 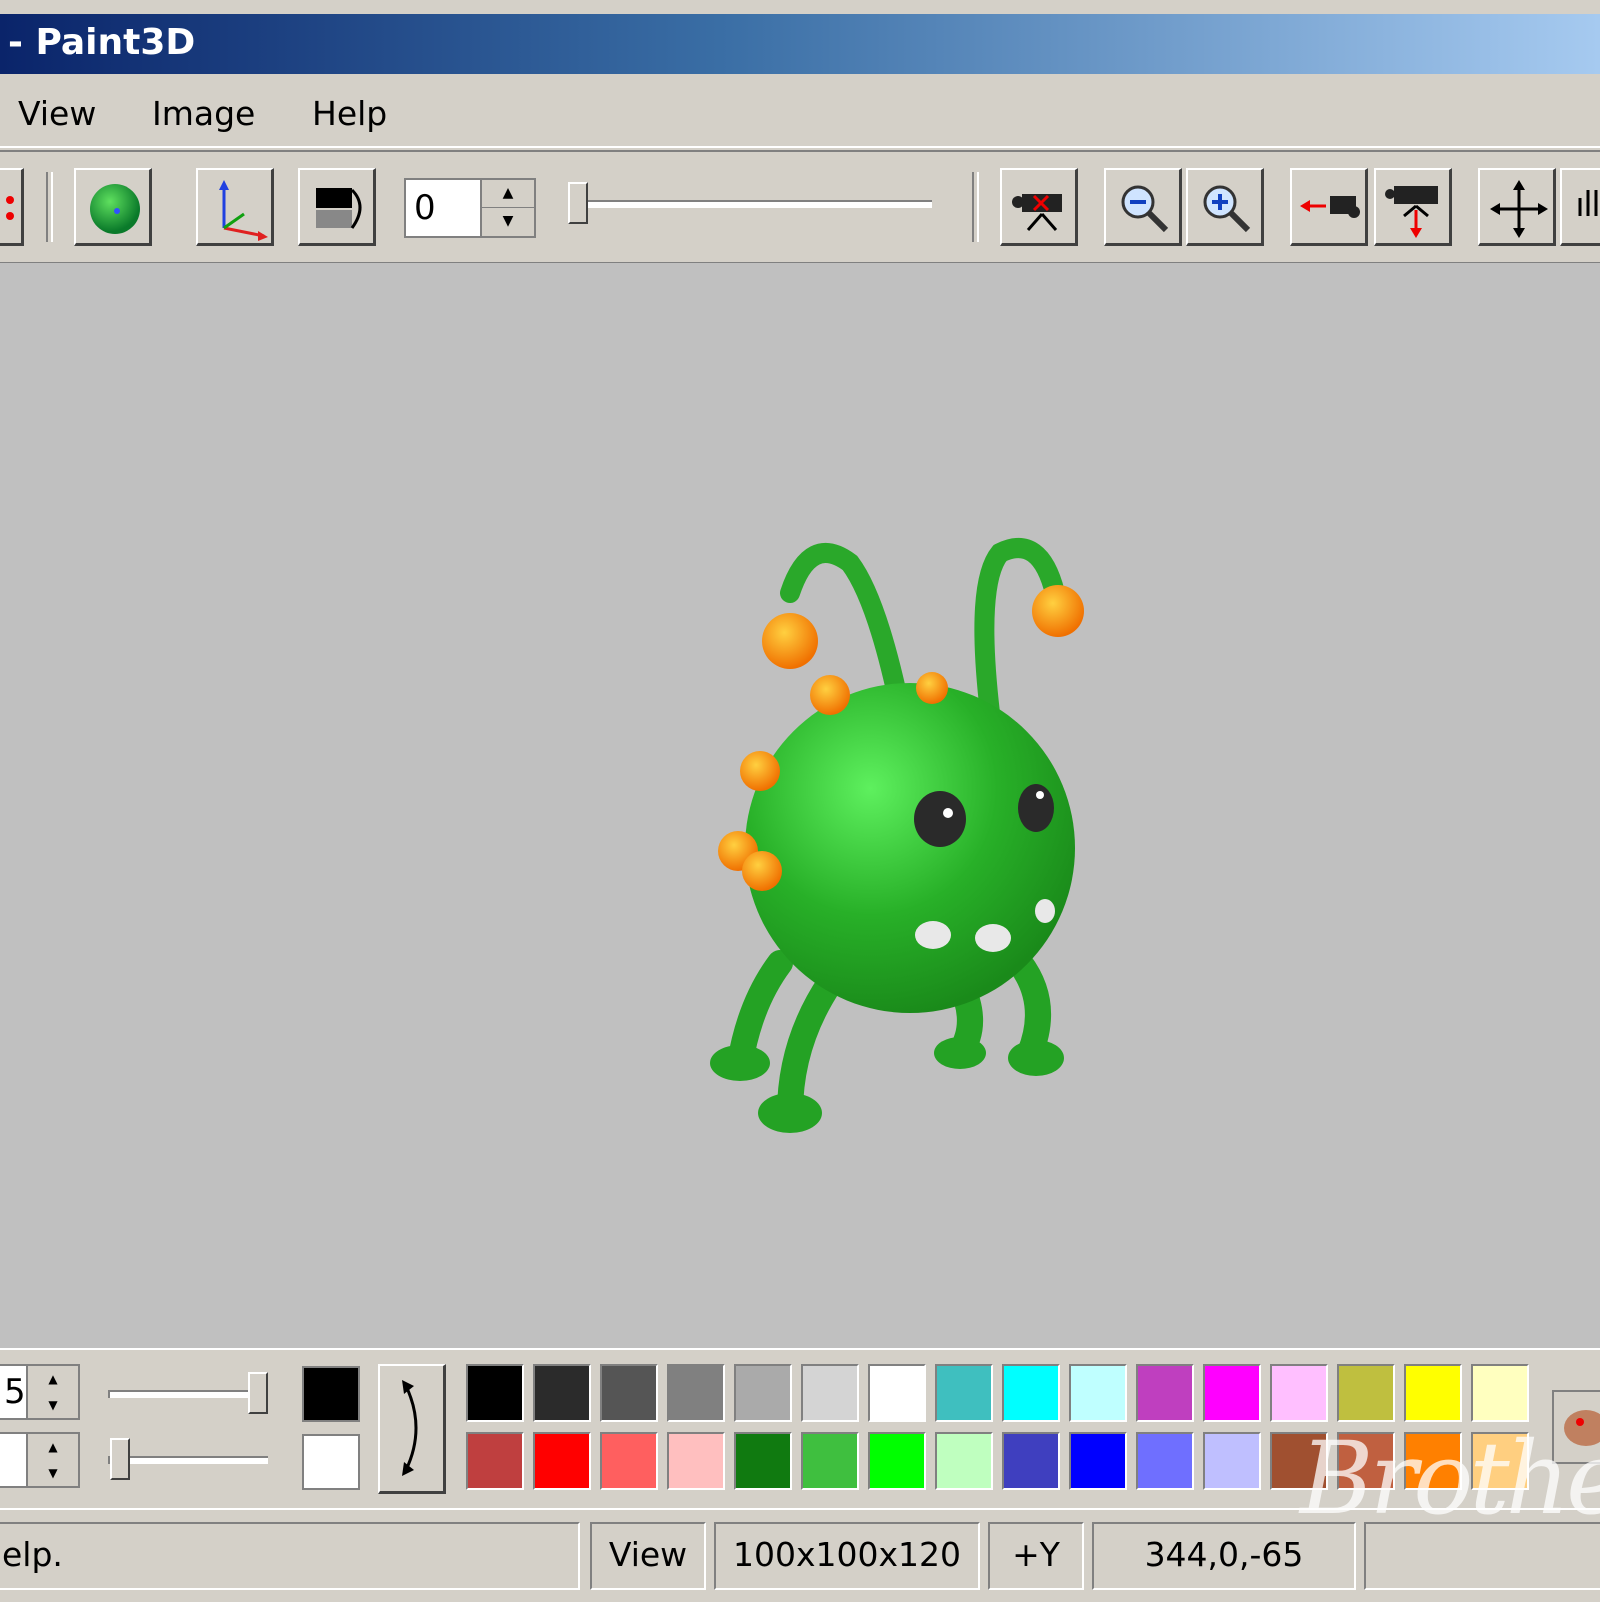 What do you see at coordinates (102, 42) in the screenshot?
I see `window-title: - Paint3D` at bounding box center [102, 42].